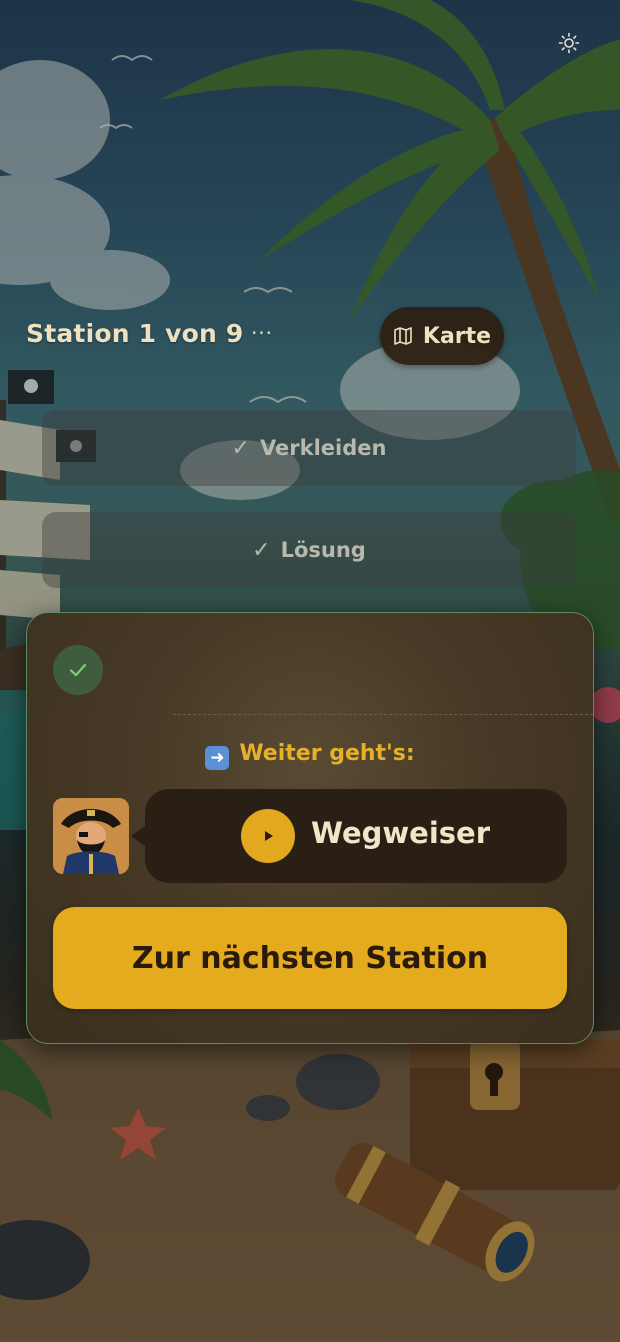 Image resolution: width=620 pixels, height=1342 pixels. I want to click on pirate-avatar, so click(91, 836).